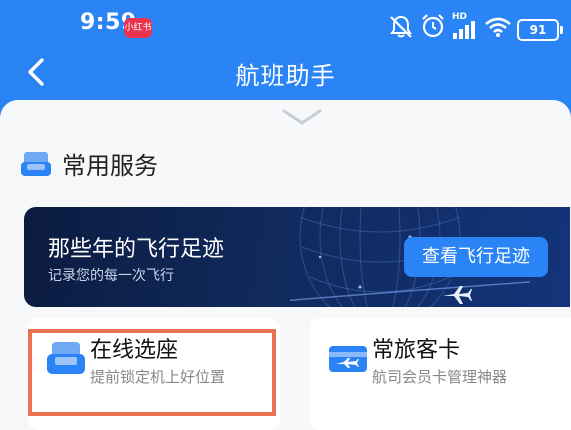  What do you see at coordinates (285, 76) in the screenshot?
I see `page-title: 航班助手` at bounding box center [285, 76].